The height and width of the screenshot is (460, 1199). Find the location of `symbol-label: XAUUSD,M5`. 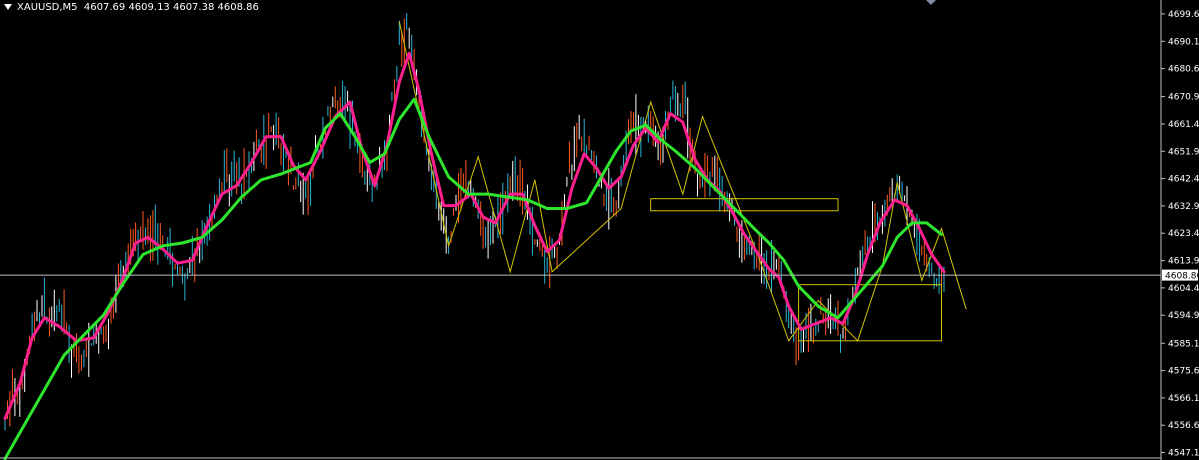

symbol-label: XAUUSD,M5 is located at coordinates (47, 7).